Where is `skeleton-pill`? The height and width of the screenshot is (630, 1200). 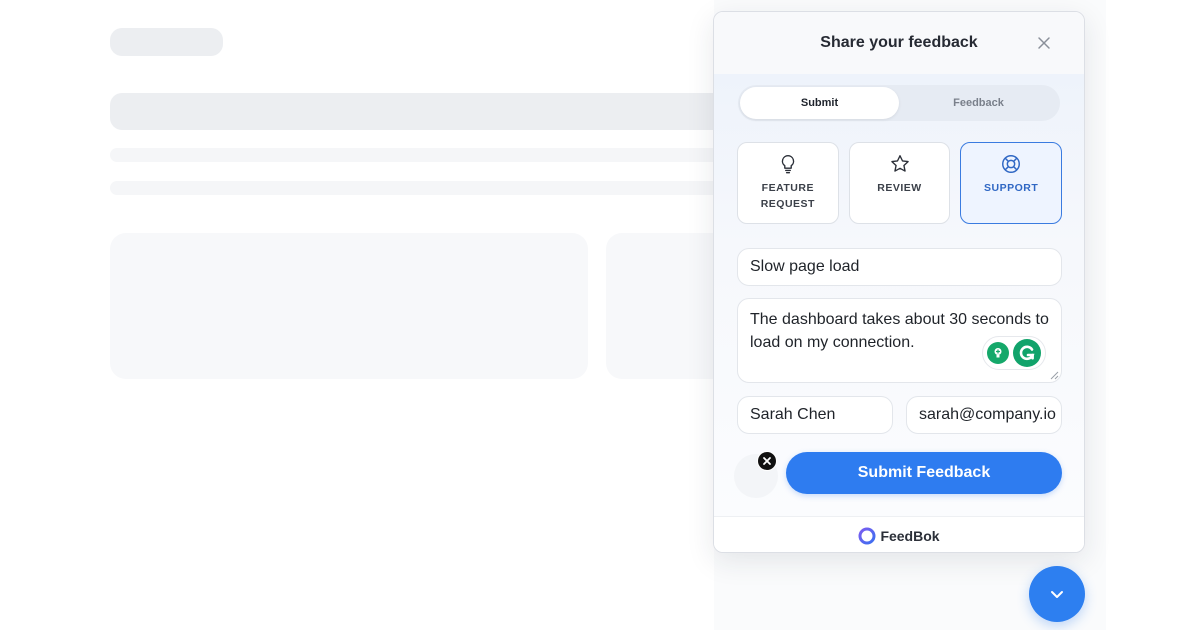 skeleton-pill is located at coordinates (166, 42).